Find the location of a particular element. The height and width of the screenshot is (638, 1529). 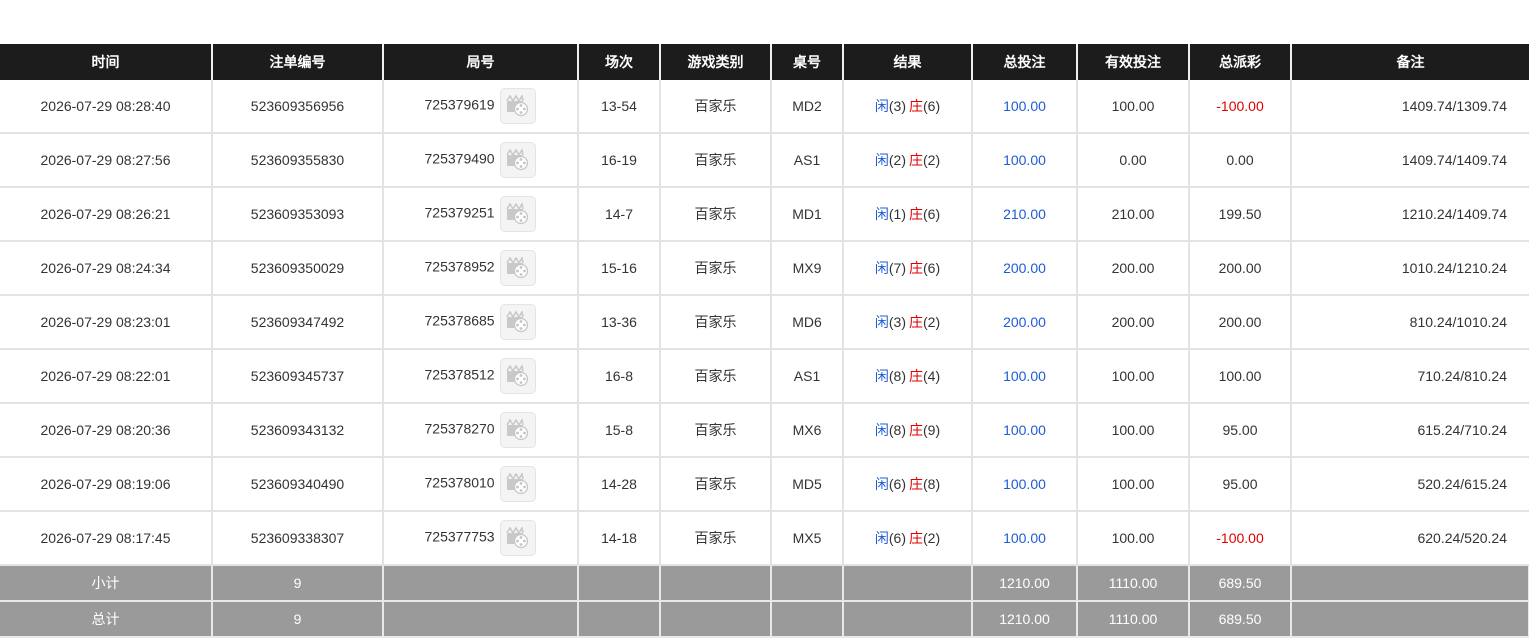

cell-round: 725378685 is located at coordinates (481, 322).